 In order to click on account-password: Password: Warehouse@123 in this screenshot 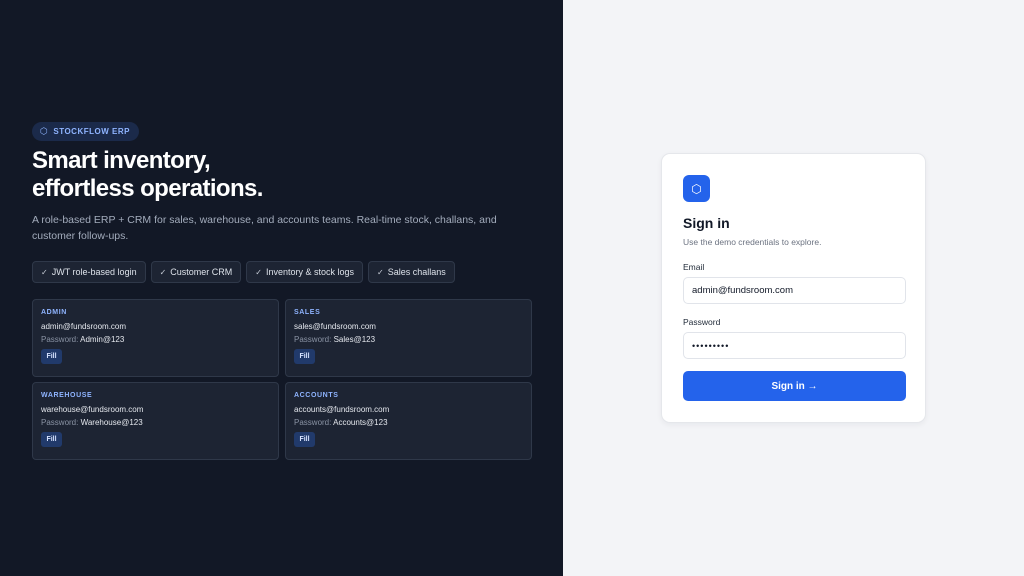, I will do `click(155, 422)`.